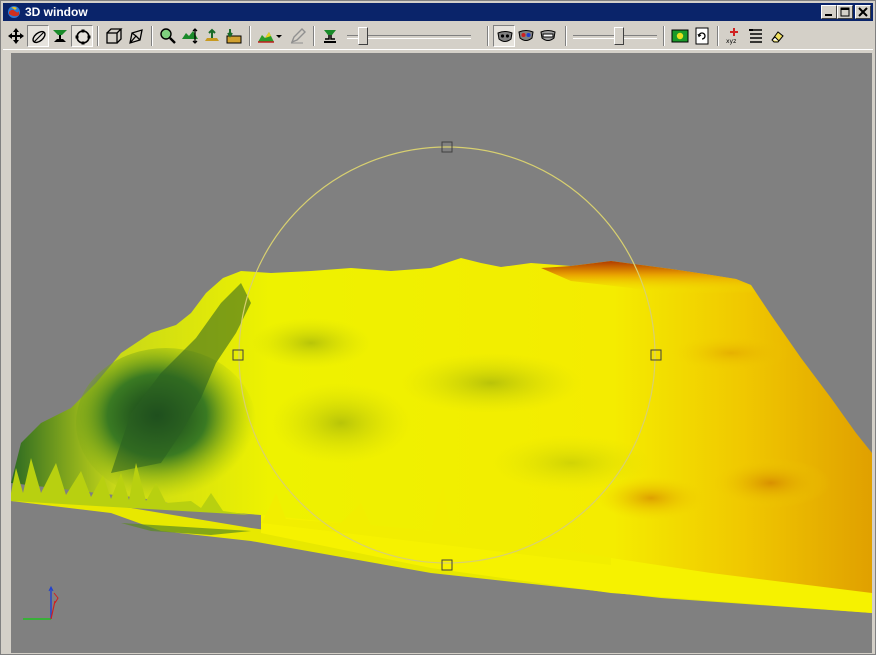  I want to click on fly-speed-icon, so click(330, 36).